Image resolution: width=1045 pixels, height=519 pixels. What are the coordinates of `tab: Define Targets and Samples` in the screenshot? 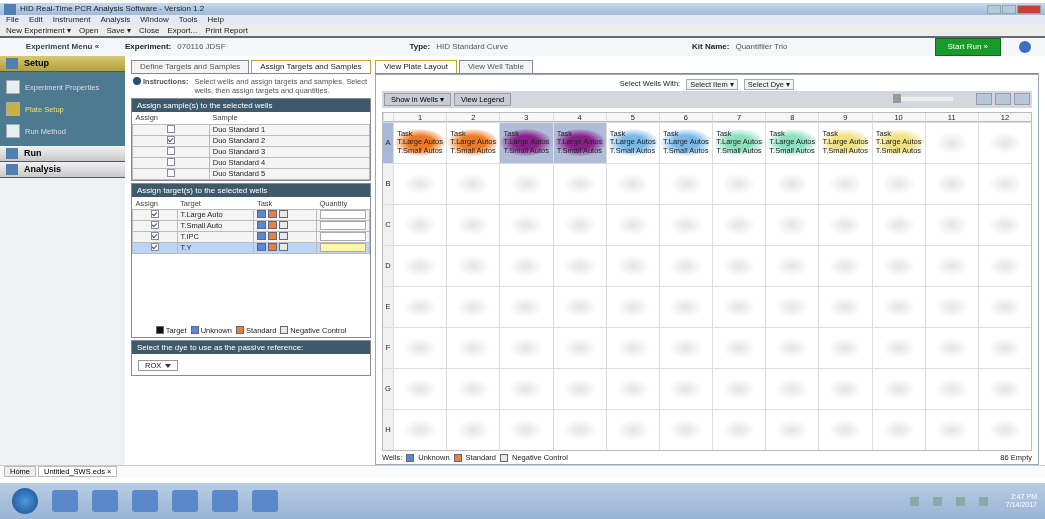 It's located at (190, 66).